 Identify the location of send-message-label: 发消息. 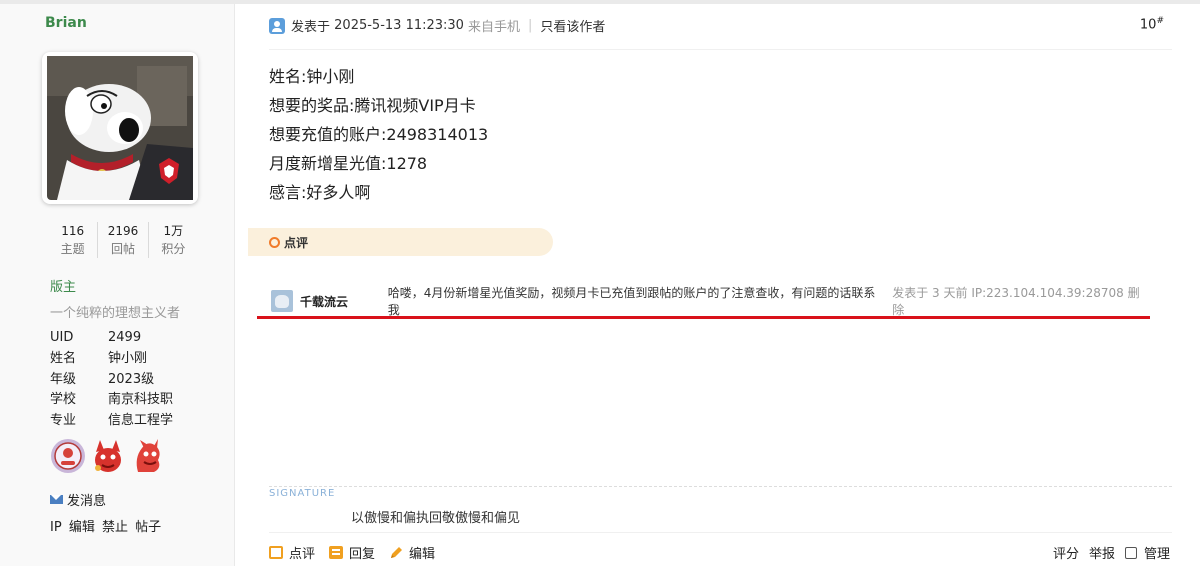
(87, 501).